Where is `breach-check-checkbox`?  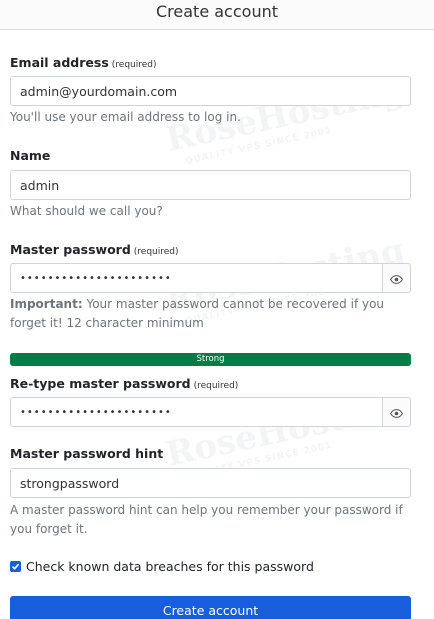 breach-check-checkbox is located at coordinates (15, 566).